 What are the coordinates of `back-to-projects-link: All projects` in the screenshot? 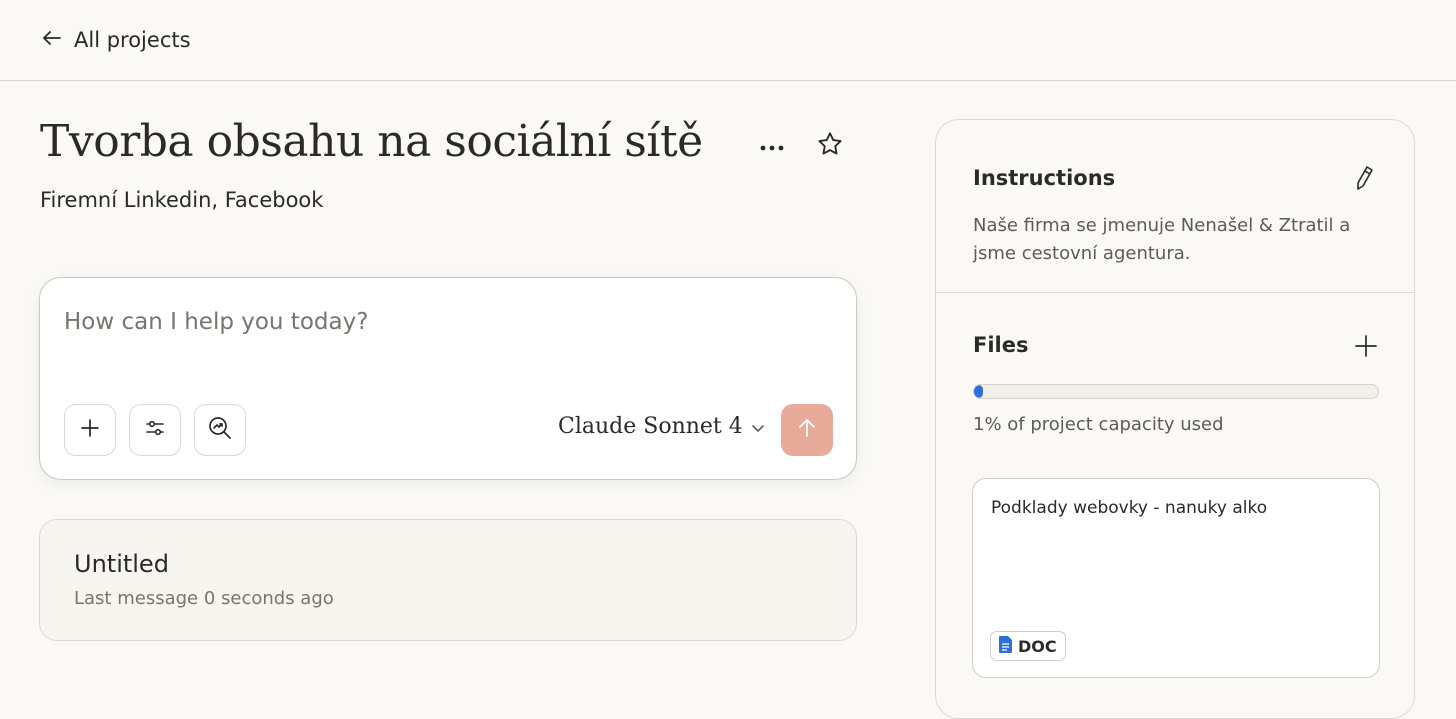 It's located at (115, 40).